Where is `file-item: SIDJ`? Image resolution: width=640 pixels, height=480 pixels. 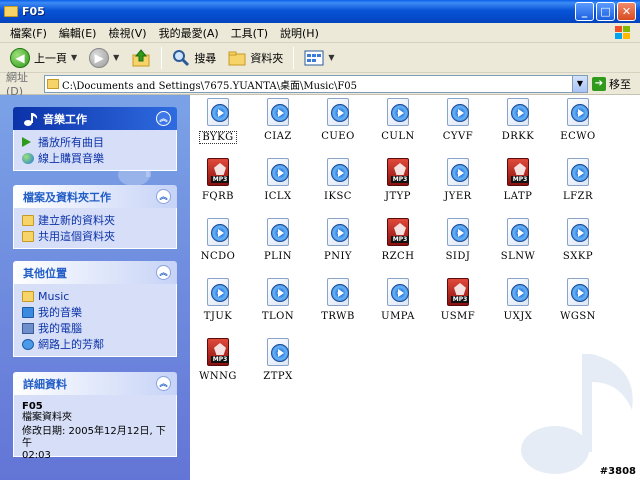 file-item: SIDJ is located at coordinates (458, 240).